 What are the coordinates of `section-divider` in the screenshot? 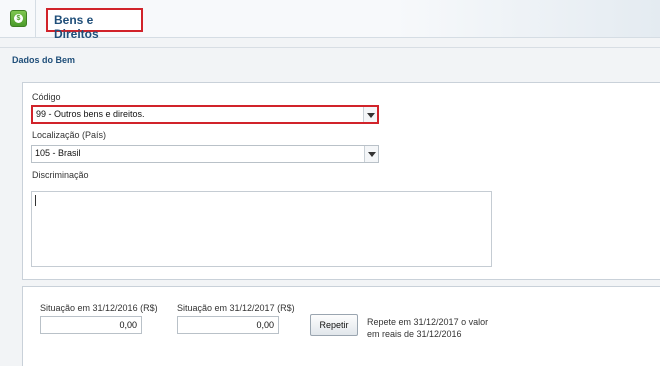 It's located at (330, 47).